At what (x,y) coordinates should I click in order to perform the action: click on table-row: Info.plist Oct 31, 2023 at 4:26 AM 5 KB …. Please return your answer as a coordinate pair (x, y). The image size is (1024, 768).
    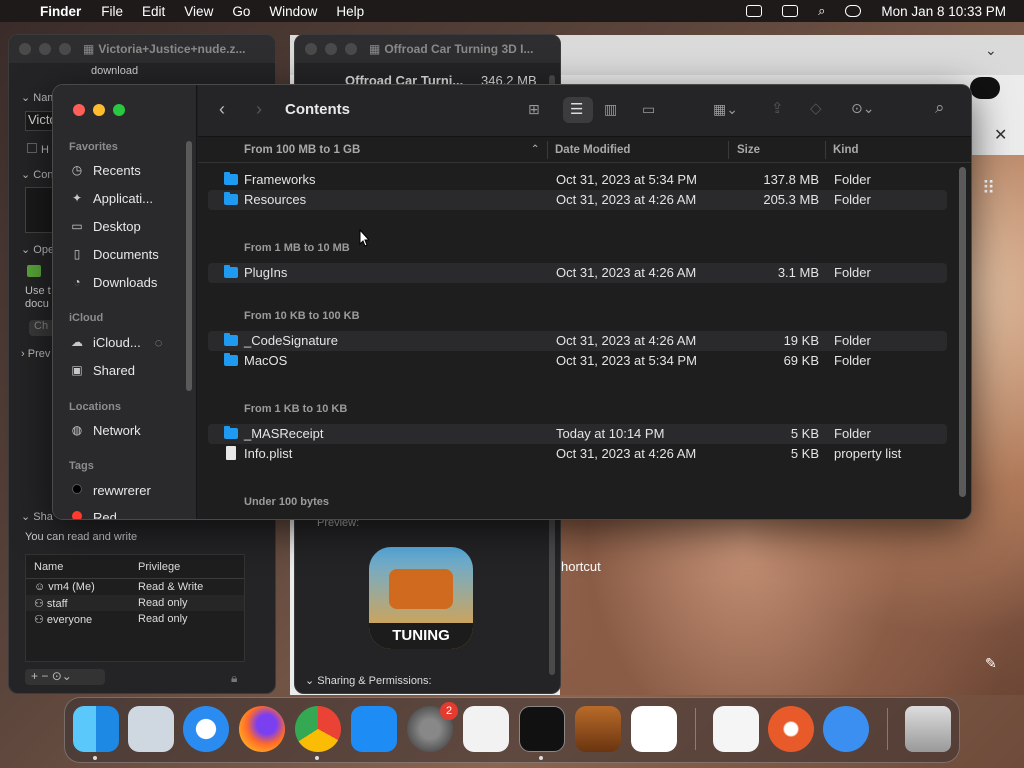
    Looking at the image, I should click on (577, 454).